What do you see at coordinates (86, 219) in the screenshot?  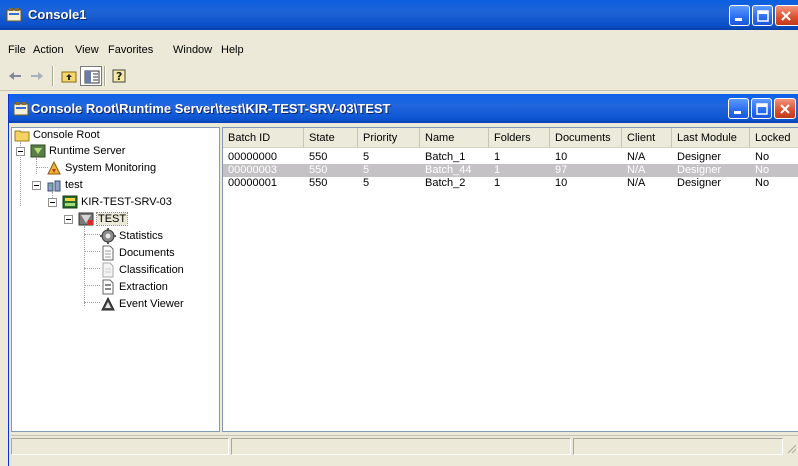 I see `project-icon` at bounding box center [86, 219].